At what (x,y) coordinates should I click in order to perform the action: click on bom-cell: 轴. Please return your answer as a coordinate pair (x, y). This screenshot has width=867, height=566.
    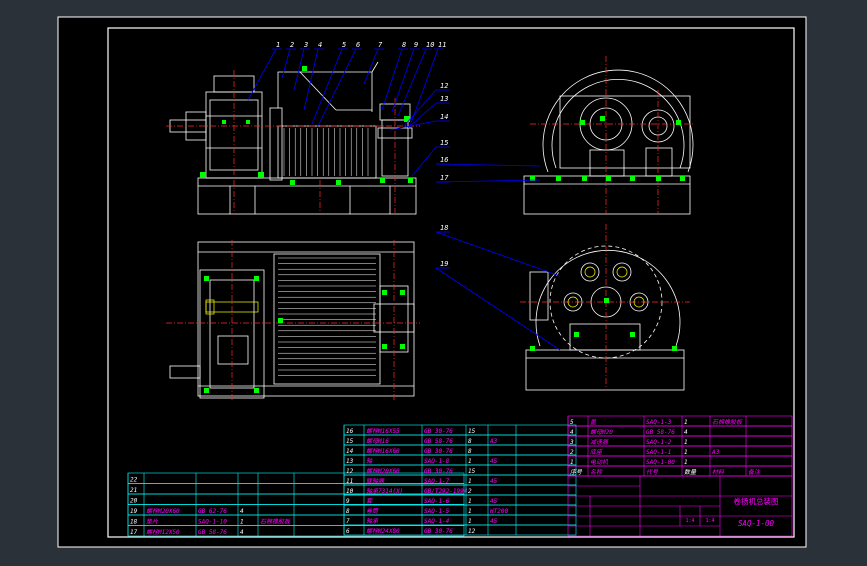
    Looking at the image, I should click on (369, 461).